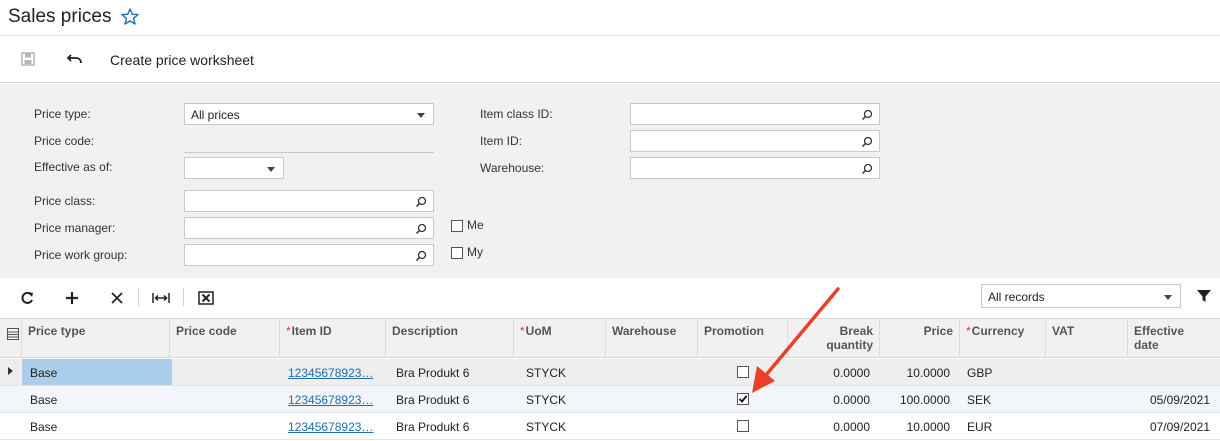 The height and width of the screenshot is (441, 1220). What do you see at coordinates (1087, 338) in the screenshot?
I see `column-header-vat: VAT` at bounding box center [1087, 338].